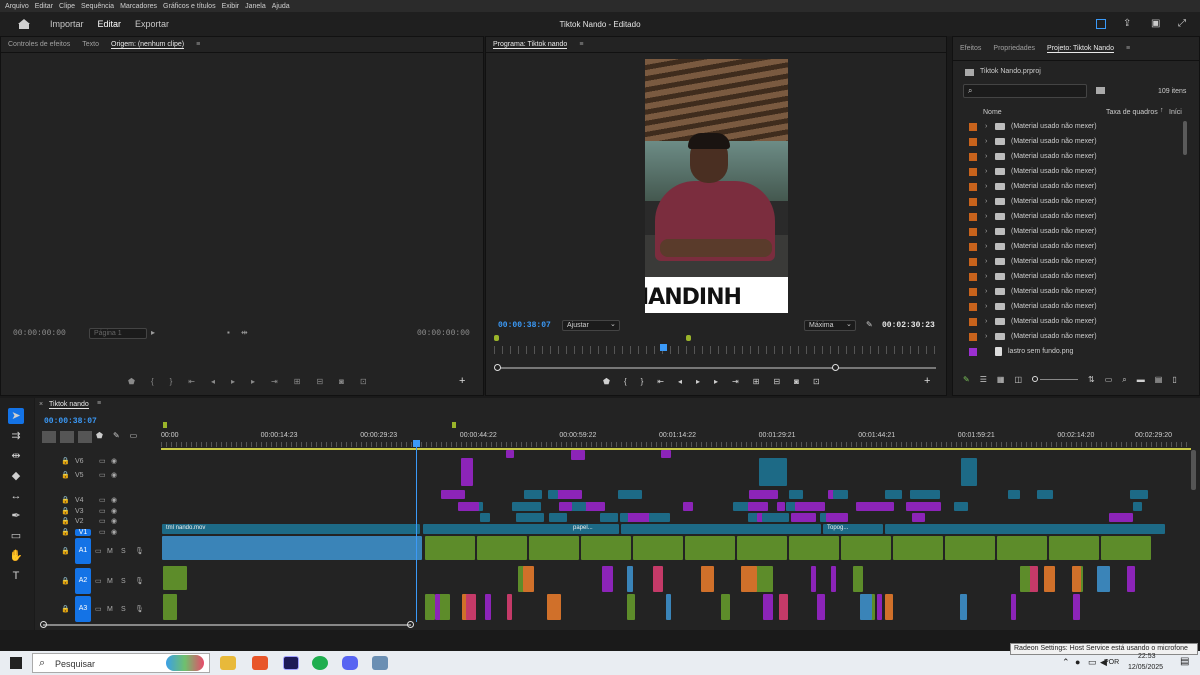 The width and height of the screenshot is (1200, 675). What do you see at coordinates (83, 475) in the screenshot?
I see `track-label: V5` at bounding box center [83, 475].